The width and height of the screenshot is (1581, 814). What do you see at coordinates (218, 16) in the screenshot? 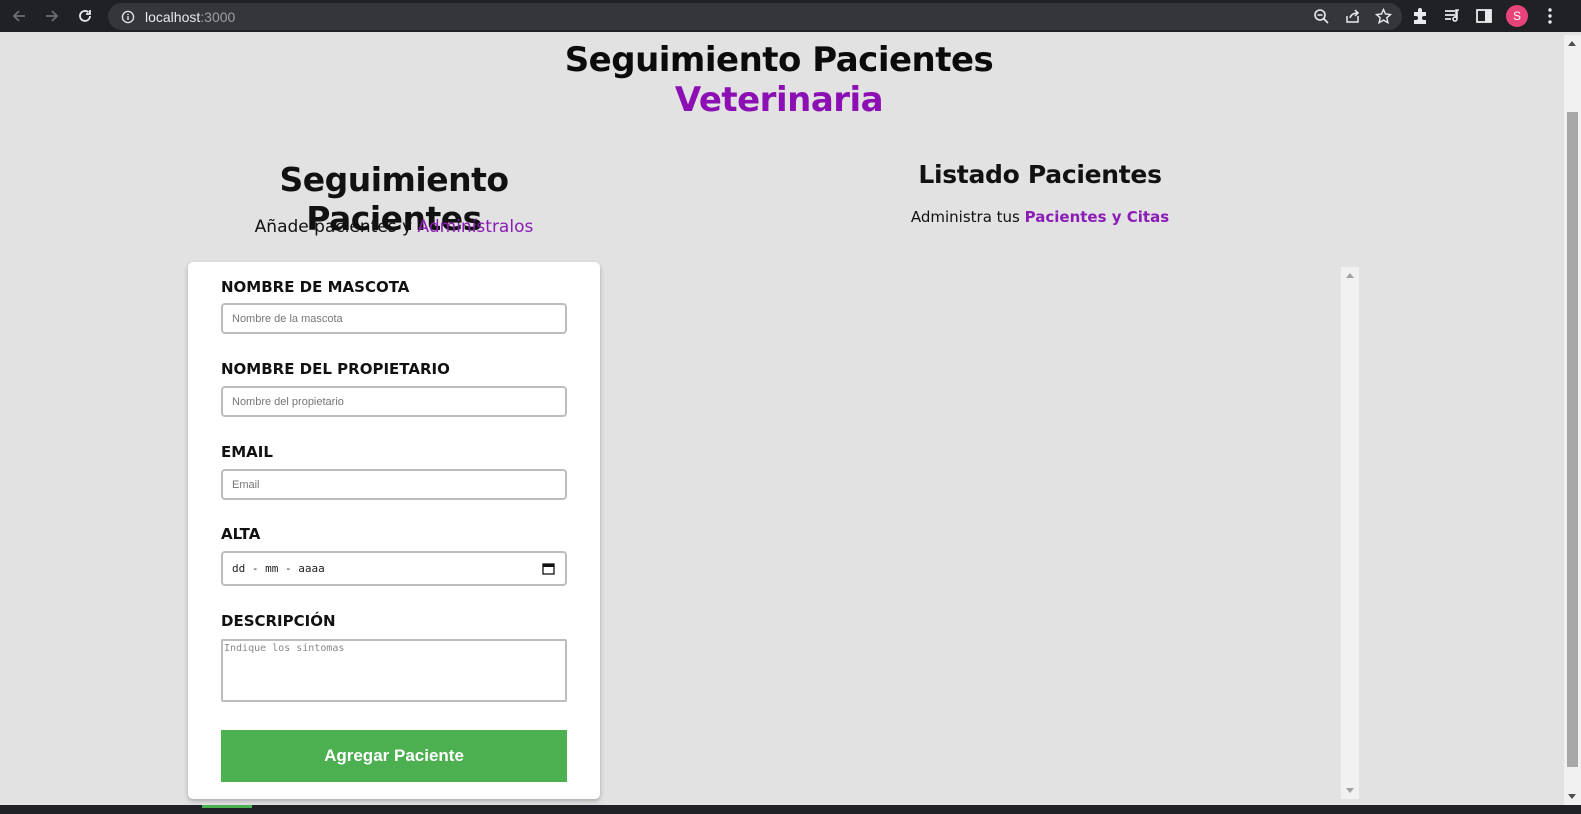
I see `url-port: :3000` at bounding box center [218, 16].